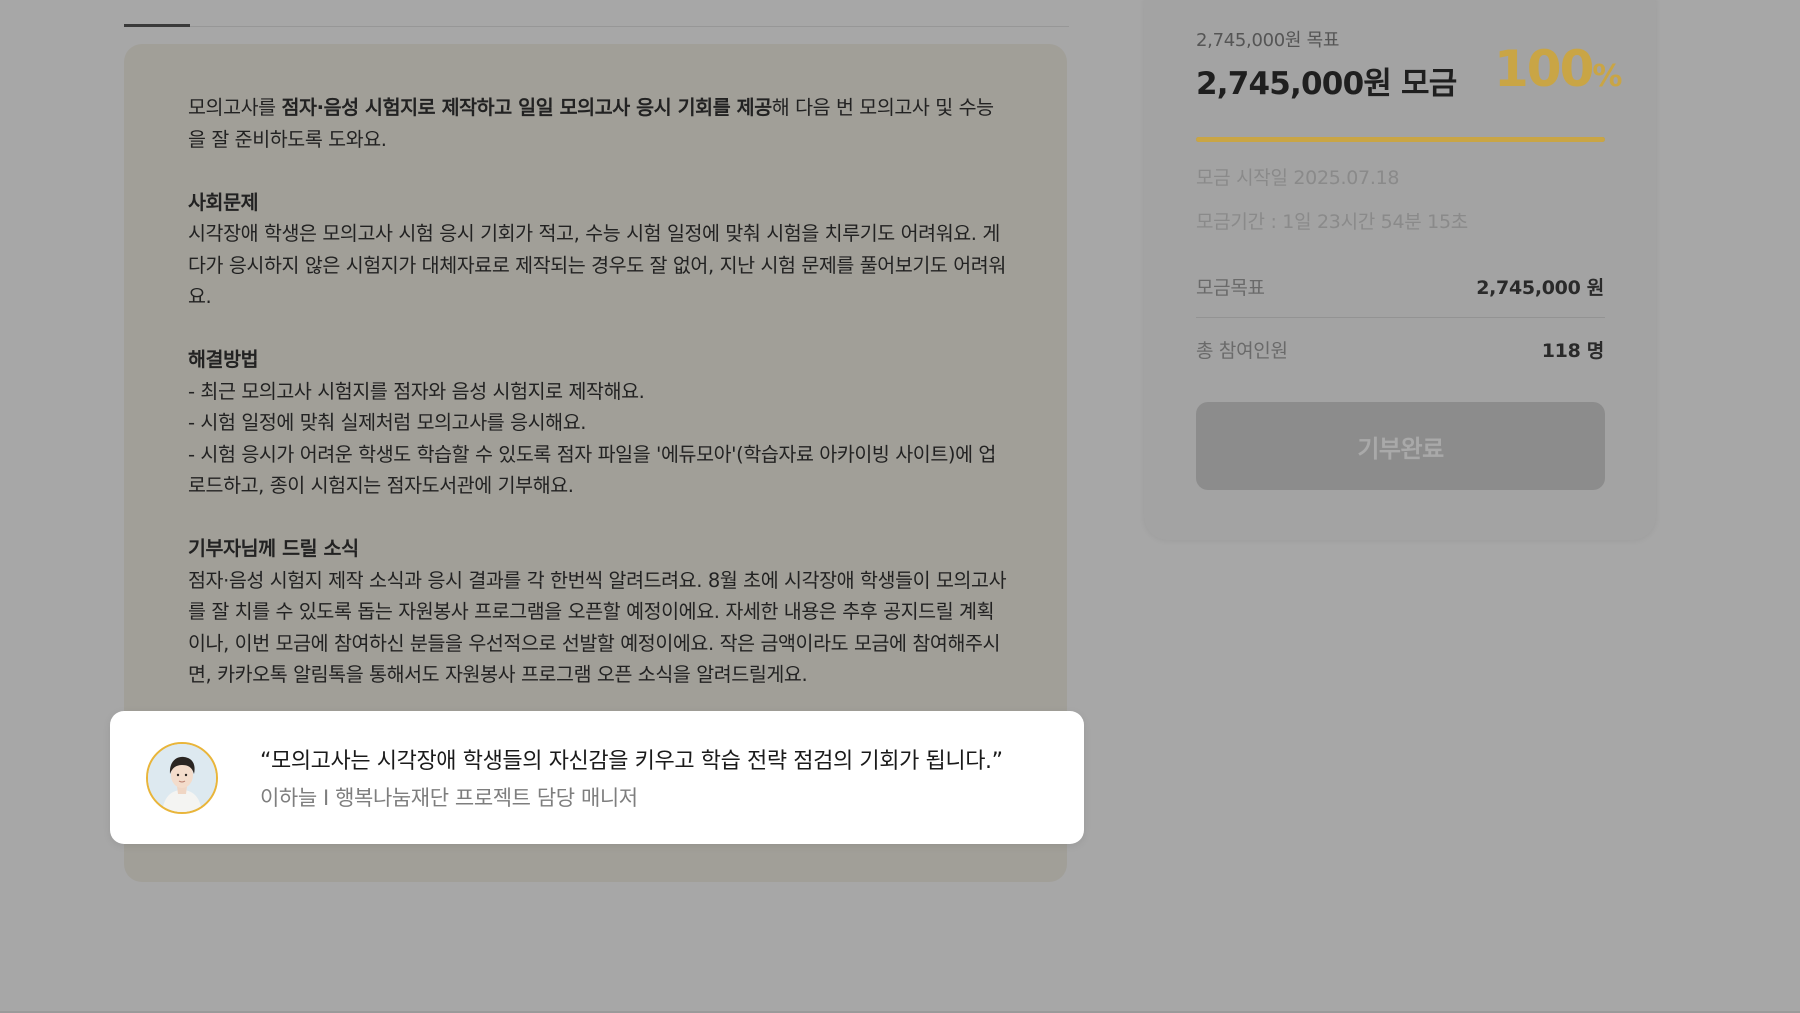 Image resolution: width=1800 pixels, height=1013 pixels. I want to click on divider, so click(1400, 317).